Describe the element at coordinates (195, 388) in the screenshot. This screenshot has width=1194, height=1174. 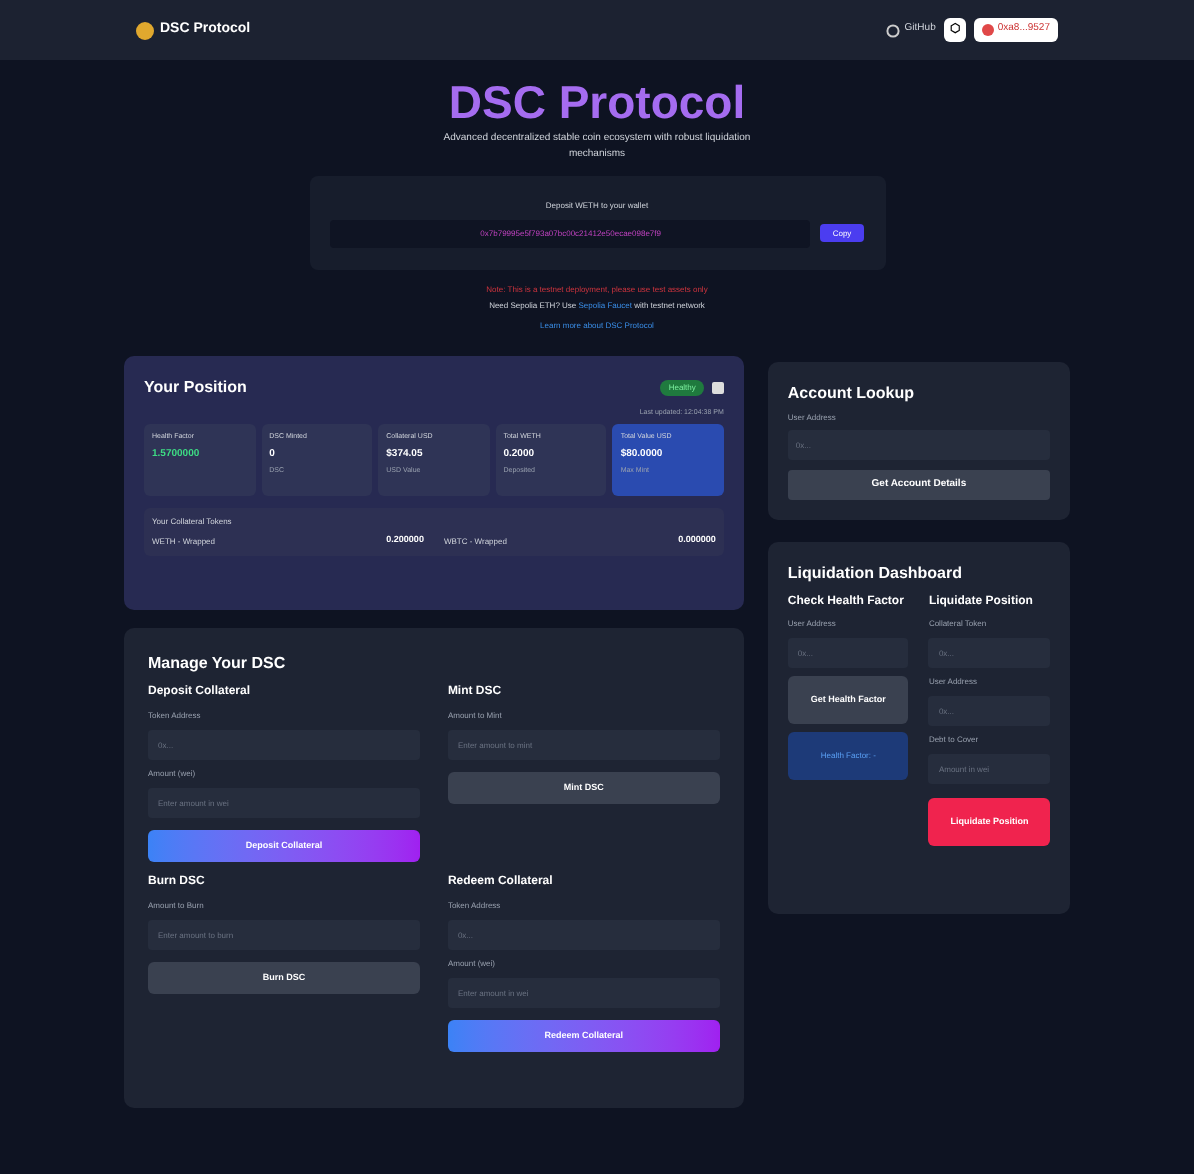
I see `card-title: Your Position` at that location.